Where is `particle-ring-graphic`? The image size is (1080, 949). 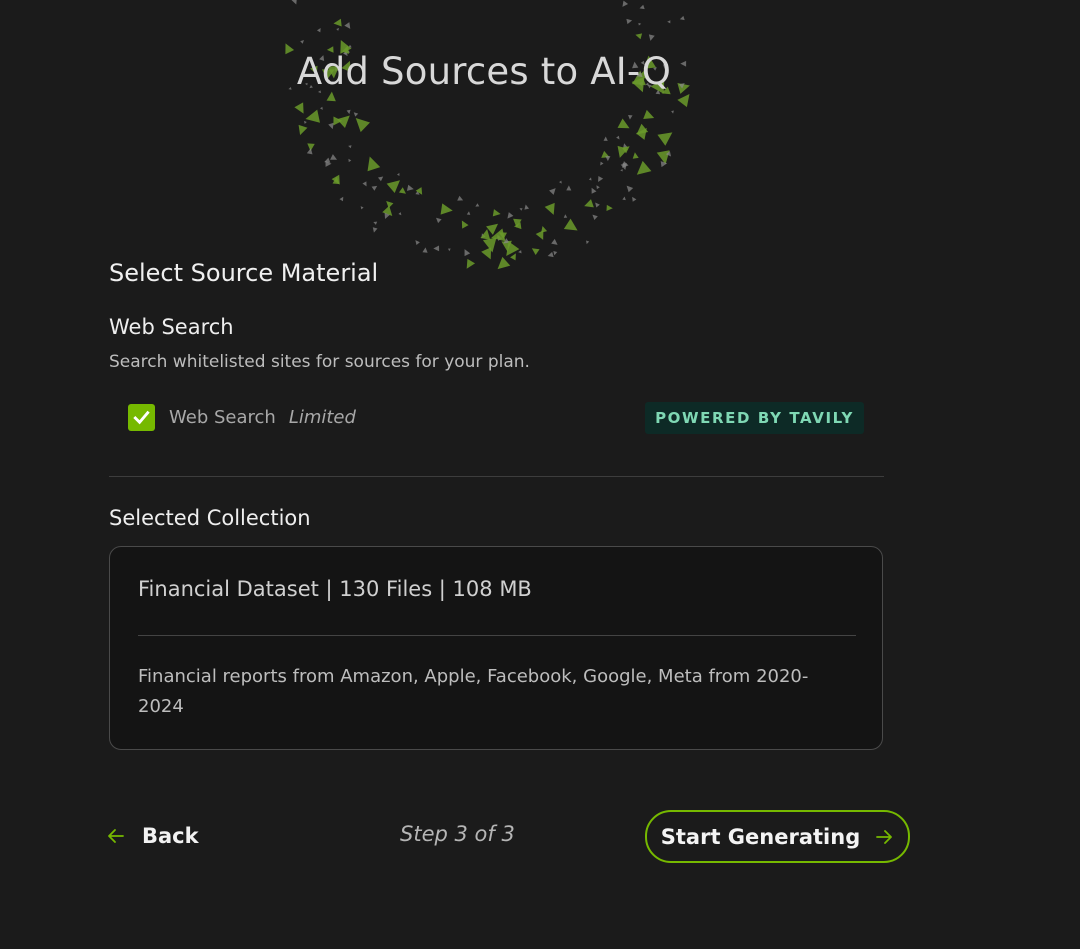 particle-ring-graphic is located at coordinates (487, 135).